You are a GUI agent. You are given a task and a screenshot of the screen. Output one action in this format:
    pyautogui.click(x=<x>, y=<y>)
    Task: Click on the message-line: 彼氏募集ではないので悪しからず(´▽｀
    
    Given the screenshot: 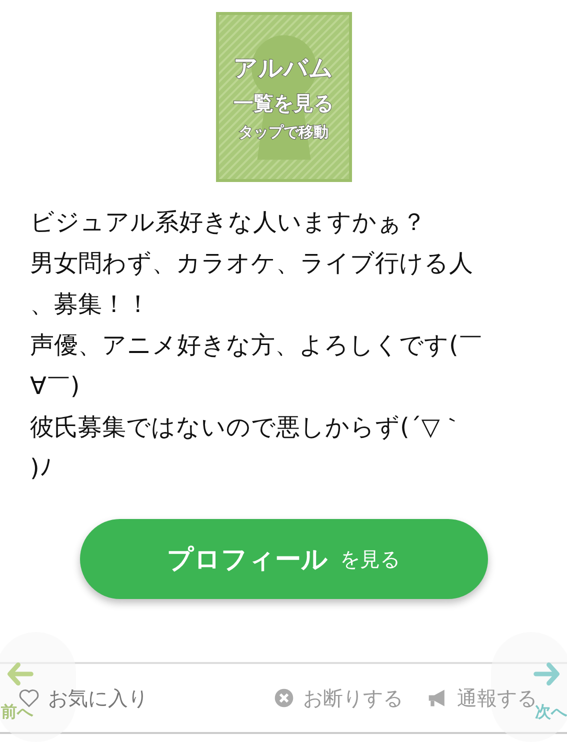 What is the action you would take?
    pyautogui.click(x=247, y=427)
    